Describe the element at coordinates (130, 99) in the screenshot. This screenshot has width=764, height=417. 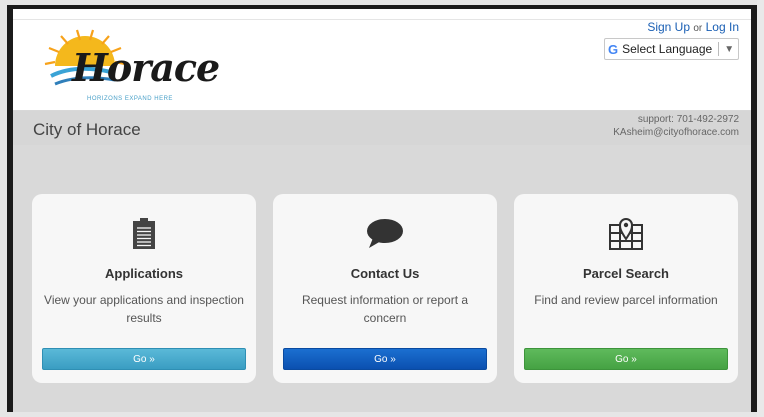
I see `logo-tagline: HORIZONS EXPAND HERE` at that location.